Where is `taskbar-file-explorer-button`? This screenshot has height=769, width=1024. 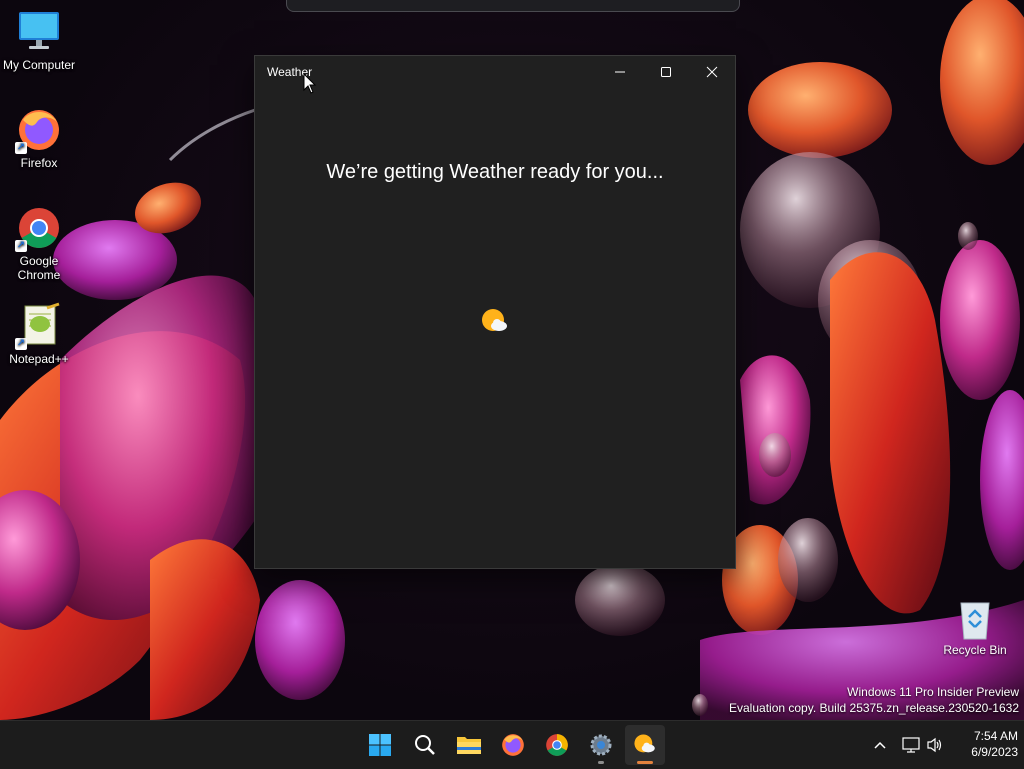 taskbar-file-explorer-button is located at coordinates (469, 745).